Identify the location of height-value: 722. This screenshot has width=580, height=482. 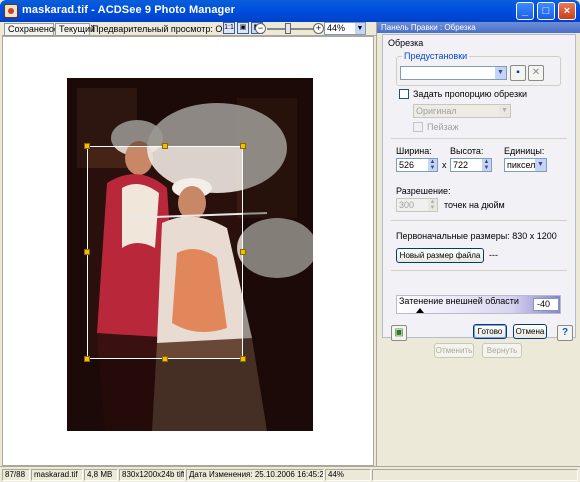
(461, 165).